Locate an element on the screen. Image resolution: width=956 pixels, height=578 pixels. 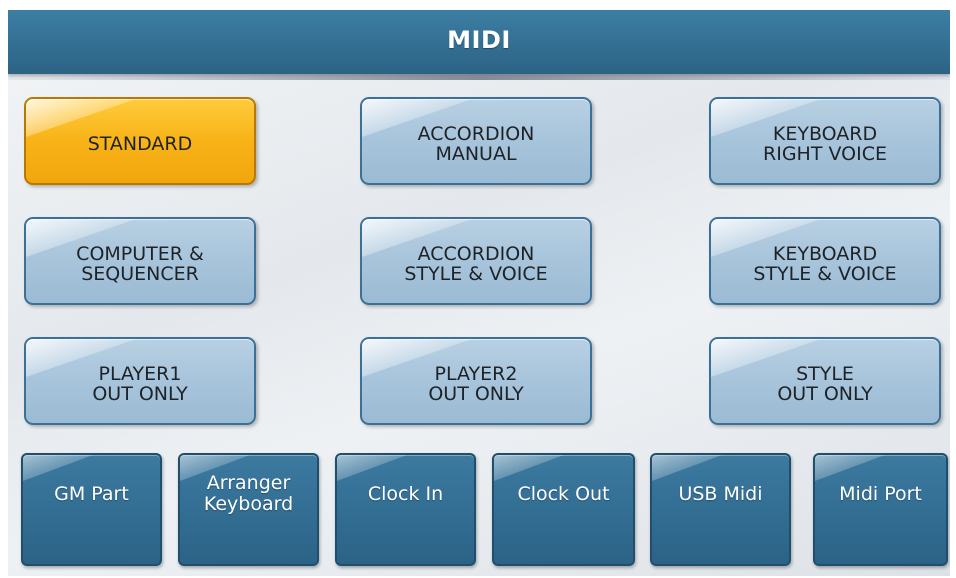
preset-label: ACCORDION MANUAL is located at coordinates (476, 144).